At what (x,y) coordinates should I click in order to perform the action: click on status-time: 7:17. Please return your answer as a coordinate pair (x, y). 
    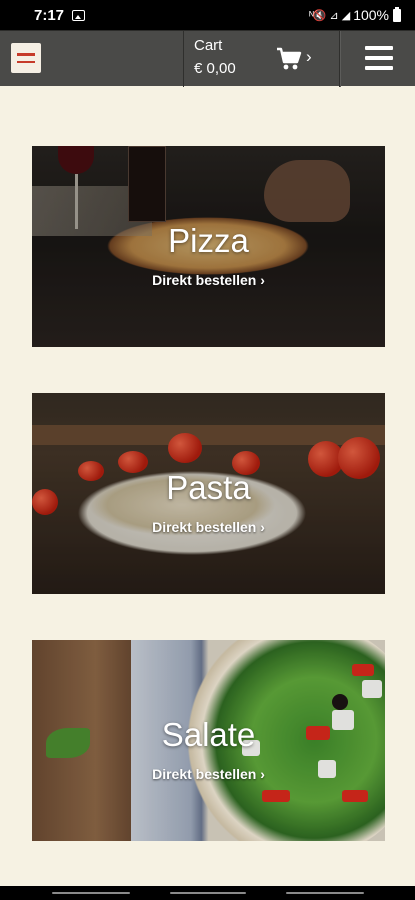
    Looking at the image, I should click on (49, 15).